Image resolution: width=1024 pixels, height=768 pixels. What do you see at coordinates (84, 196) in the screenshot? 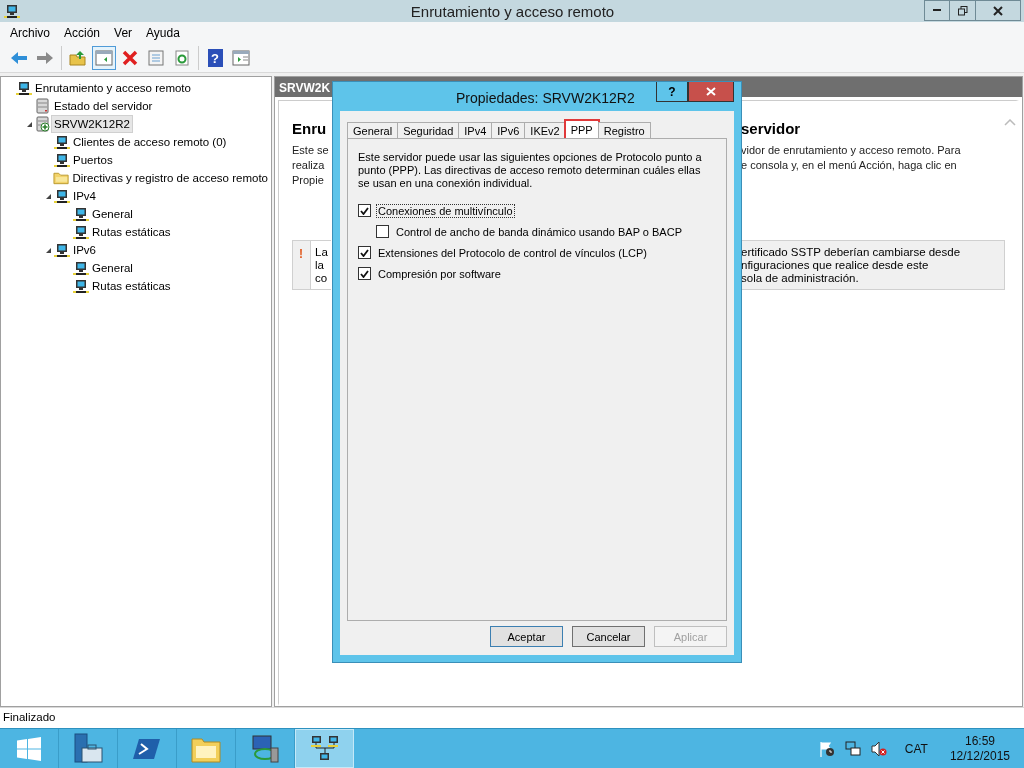
I see `tree-item: IPv4` at bounding box center [84, 196].